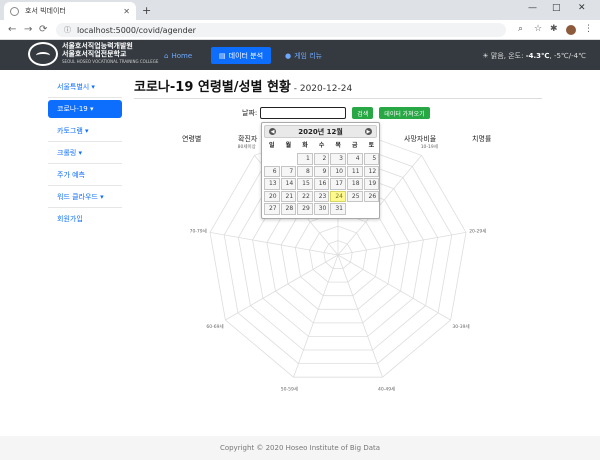  What do you see at coordinates (272, 171) in the screenshot?
I see `datepicker-day: 6` at bounding box center [272, 171].